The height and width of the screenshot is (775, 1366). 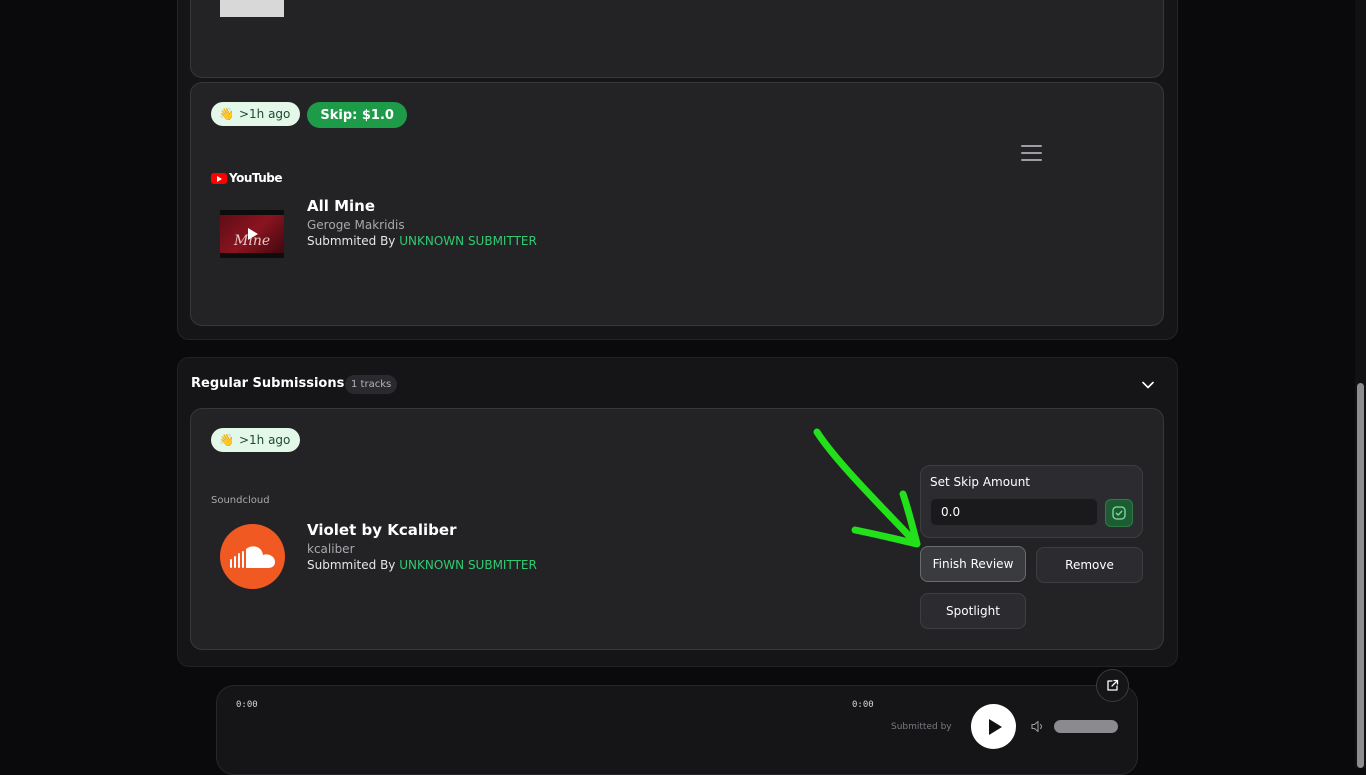 I want to click on player-submitted-by: Submitted by, so click(x=921, y=727).